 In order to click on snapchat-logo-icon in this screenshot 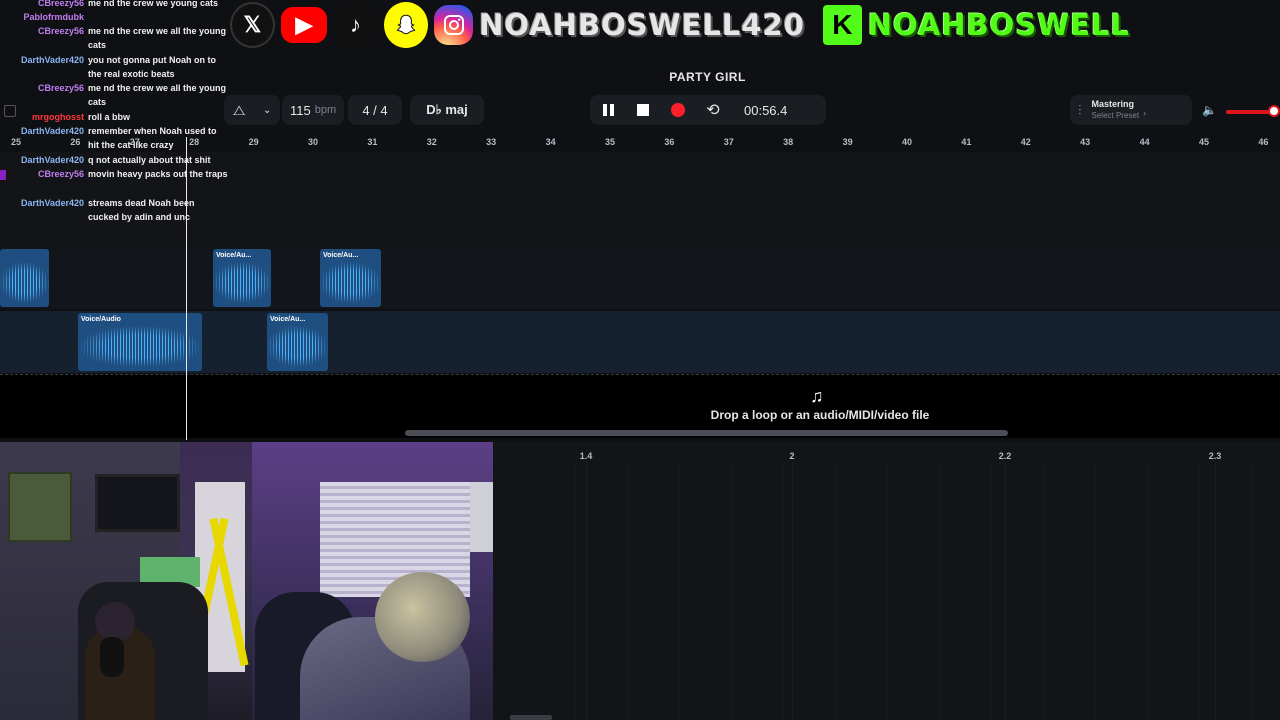, I will do `click(406, 25)`.